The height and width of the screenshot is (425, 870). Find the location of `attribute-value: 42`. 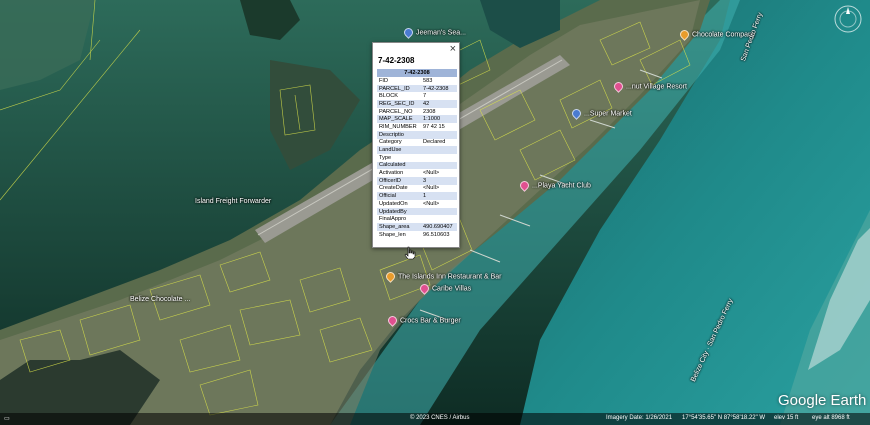

attribute-value: 42 is located at coordinates (439, 104).